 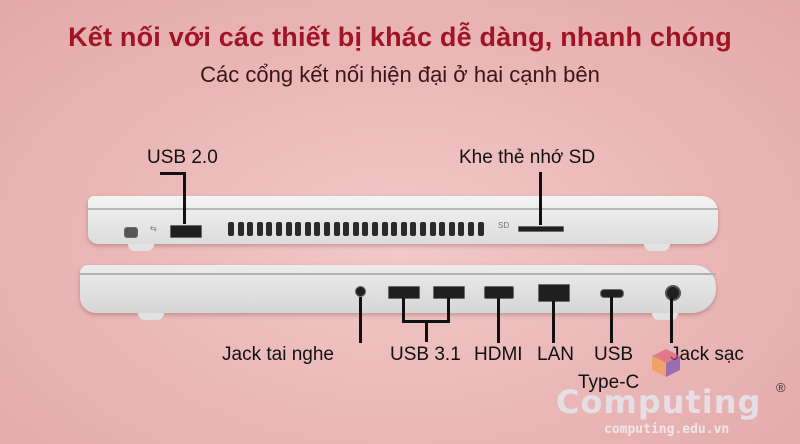 What do you see at coordinates (153, 228) in the screenshot?
I see `usb-glyph-icon: ⇆` at bounding box center [153, 228].